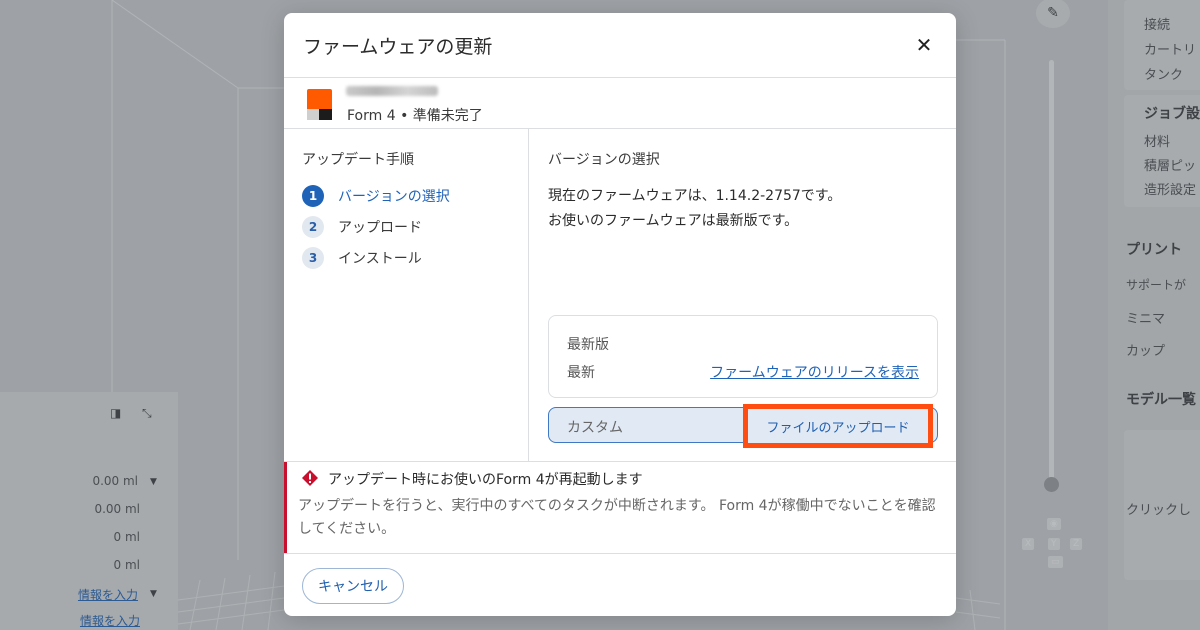  Describe the element at coordinates (673, 221) in the screenshot. I see `firmware-latest-note: お使いのファームウェアは最新版です。` at that location.